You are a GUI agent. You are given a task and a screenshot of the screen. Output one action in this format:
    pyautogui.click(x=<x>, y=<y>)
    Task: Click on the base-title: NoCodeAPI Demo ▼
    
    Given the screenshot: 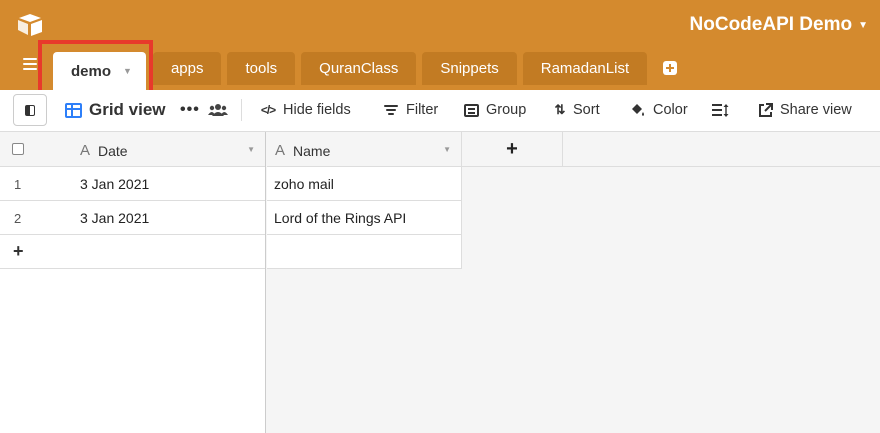 What is the action you would take?
    pyautogui.click(x=779, y=25)
    